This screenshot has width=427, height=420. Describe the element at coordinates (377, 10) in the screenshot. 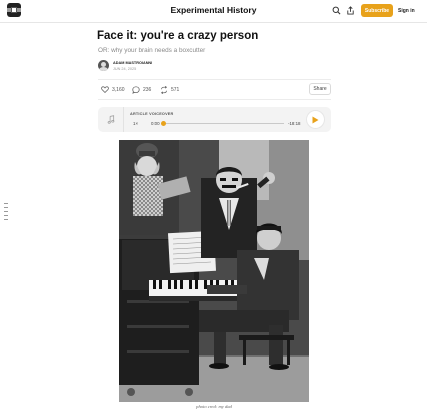

I see `subscribe-button: Subscribe` at that location.